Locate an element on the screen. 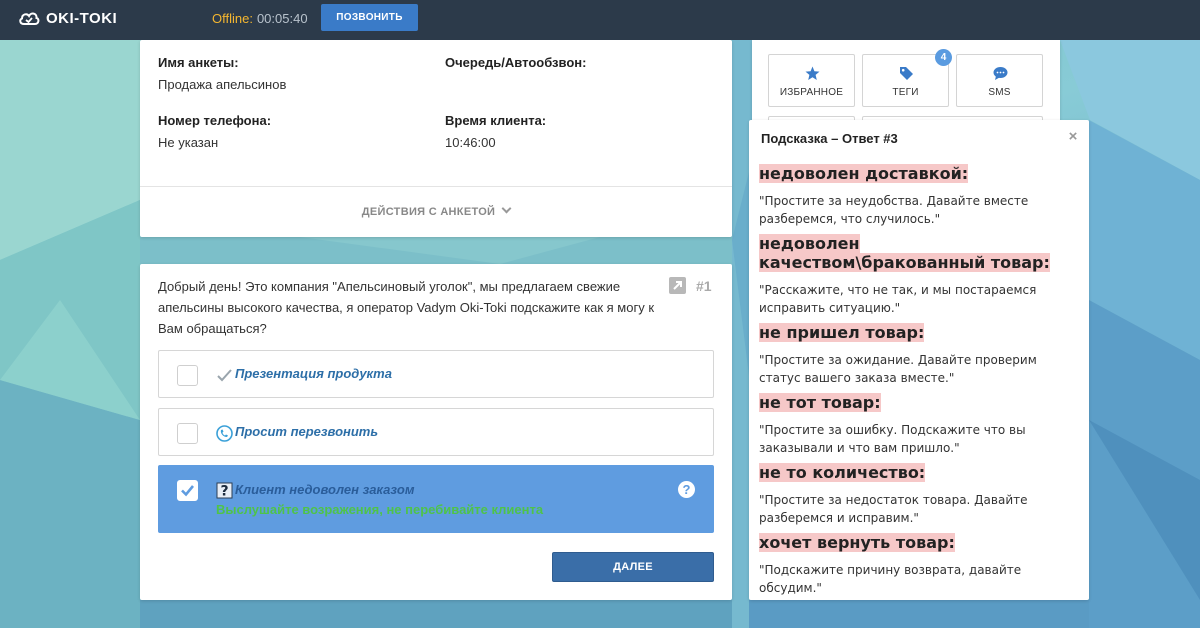  hint-item: недоволен качеством\бракованный товар: is located at coordinates (918, 253).